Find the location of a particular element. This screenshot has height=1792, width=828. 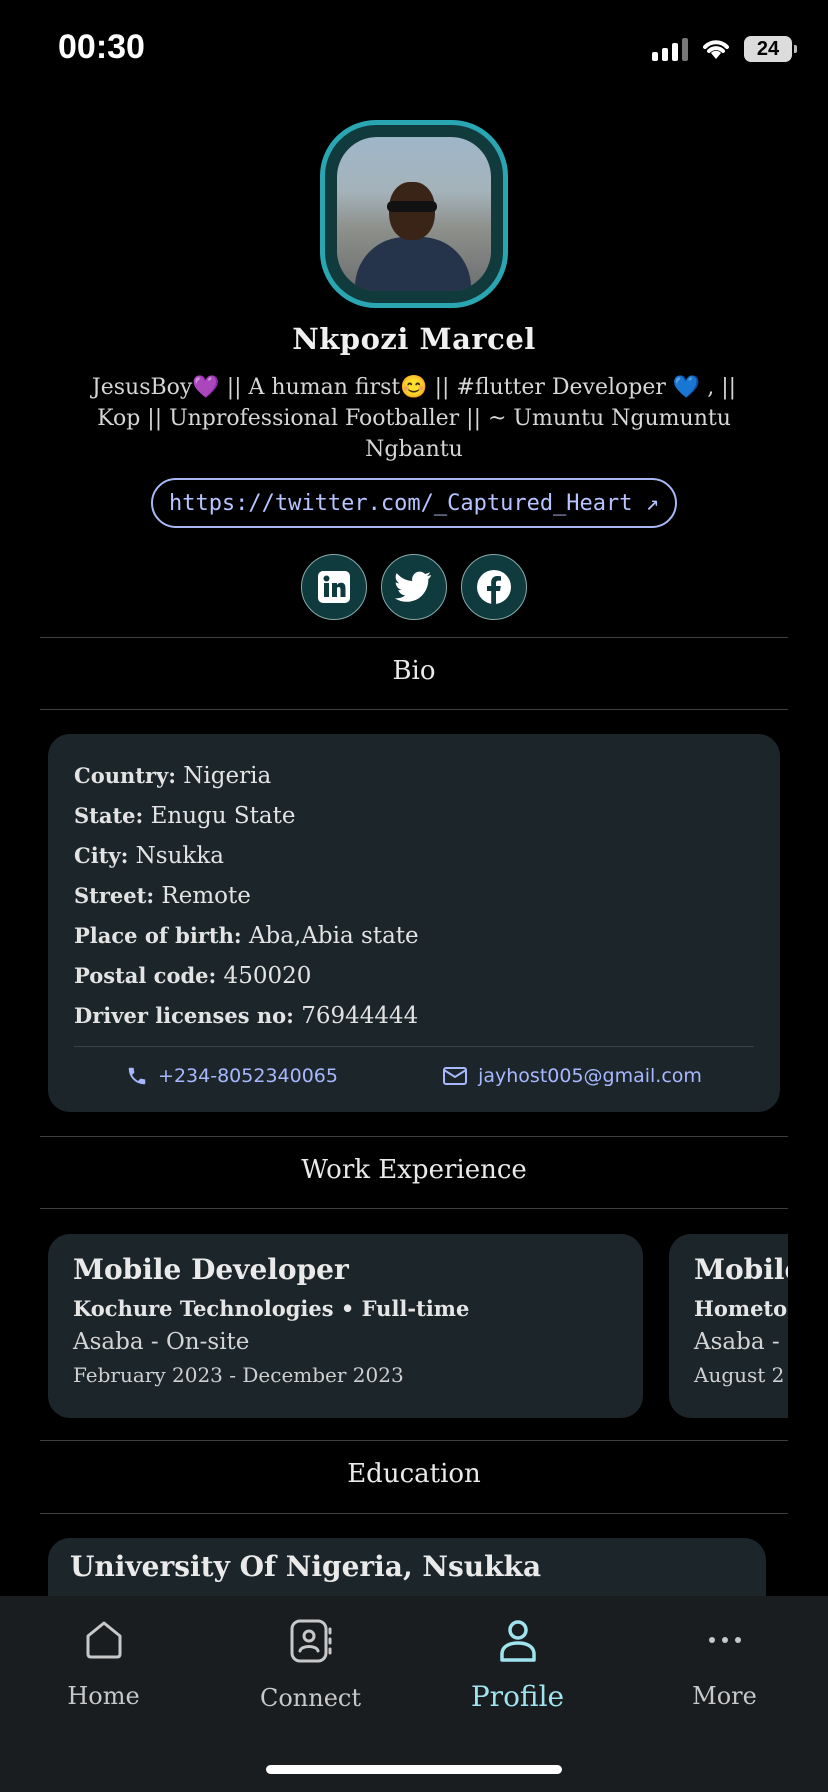

tab-connect: Connect is located at coordinates (310, 1694).